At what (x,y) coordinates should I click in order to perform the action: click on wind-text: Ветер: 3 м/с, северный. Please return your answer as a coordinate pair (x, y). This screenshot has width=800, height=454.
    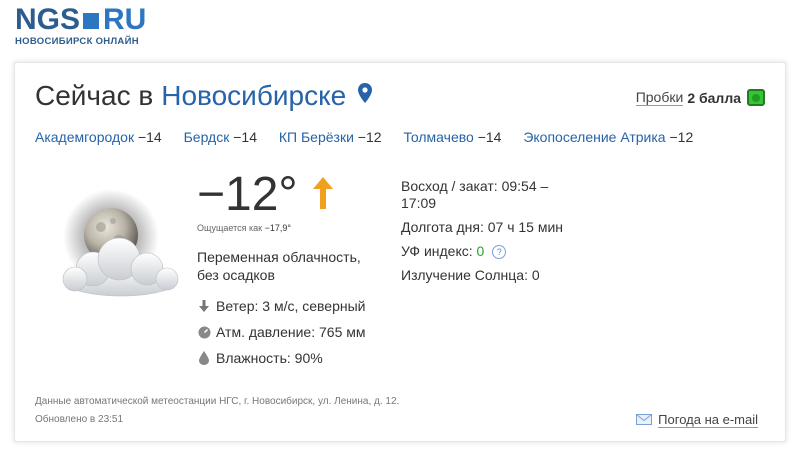
    Looking at the image, I should click on (291, 306).